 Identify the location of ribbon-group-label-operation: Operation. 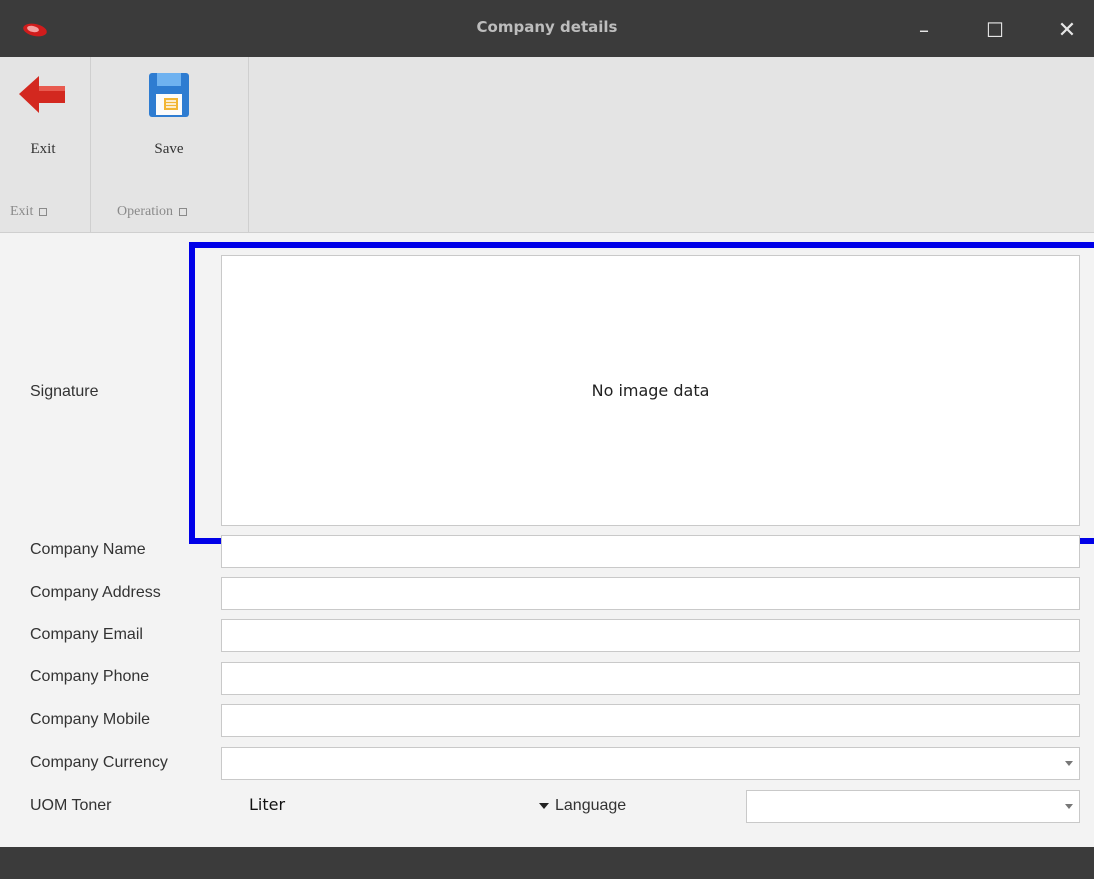
(152, 212).